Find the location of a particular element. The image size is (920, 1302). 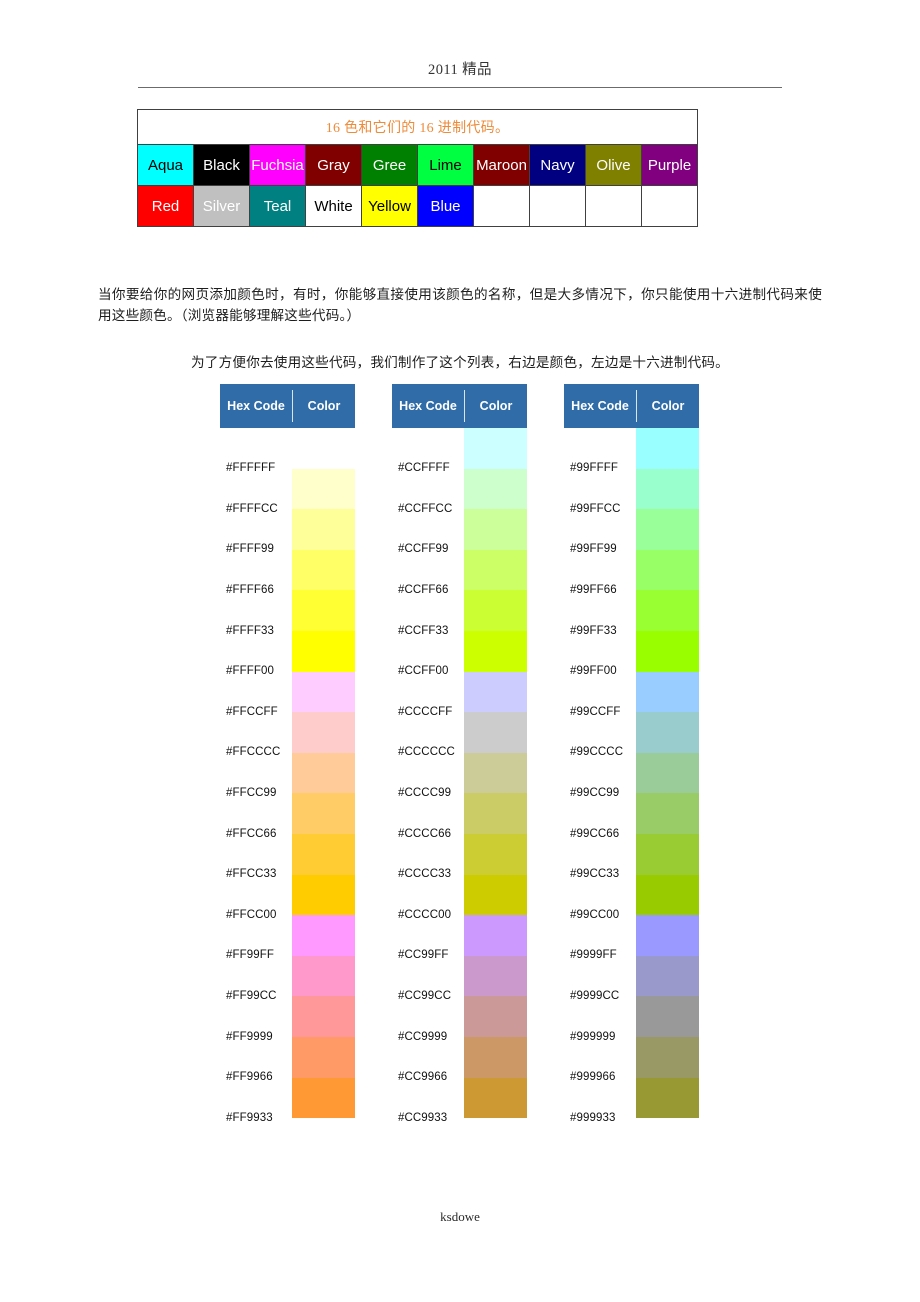

hex-code-label: #FFCC33 is located at coordinates (251, 874).